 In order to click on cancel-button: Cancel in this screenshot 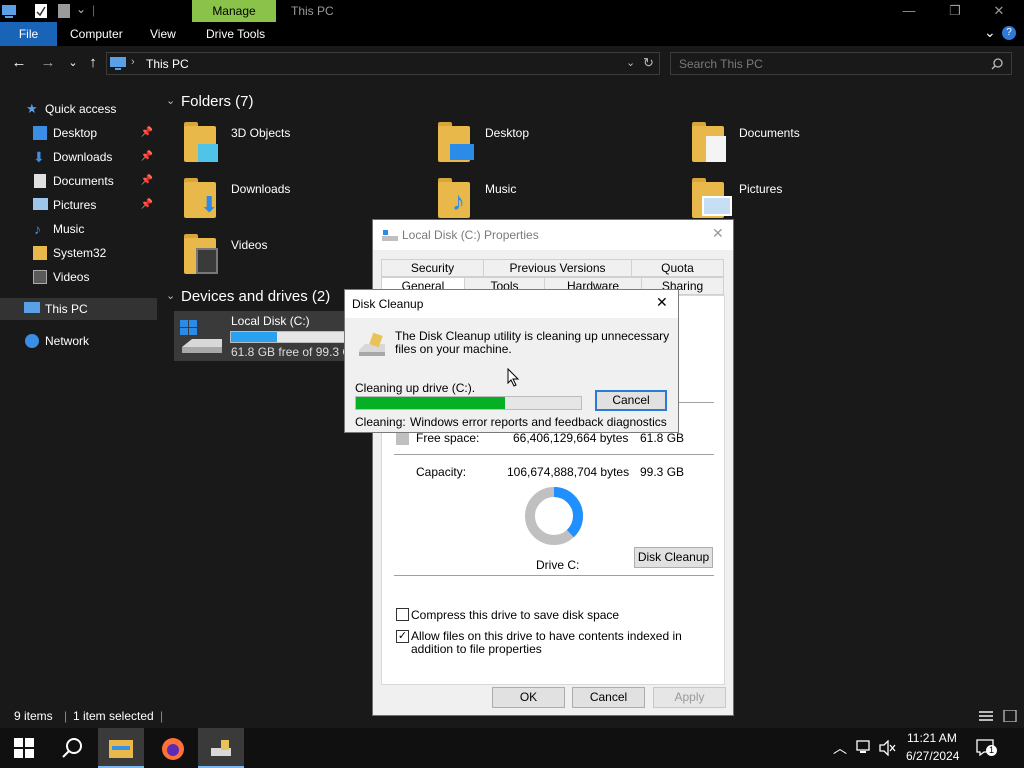, I will do `click(608, 697)`.